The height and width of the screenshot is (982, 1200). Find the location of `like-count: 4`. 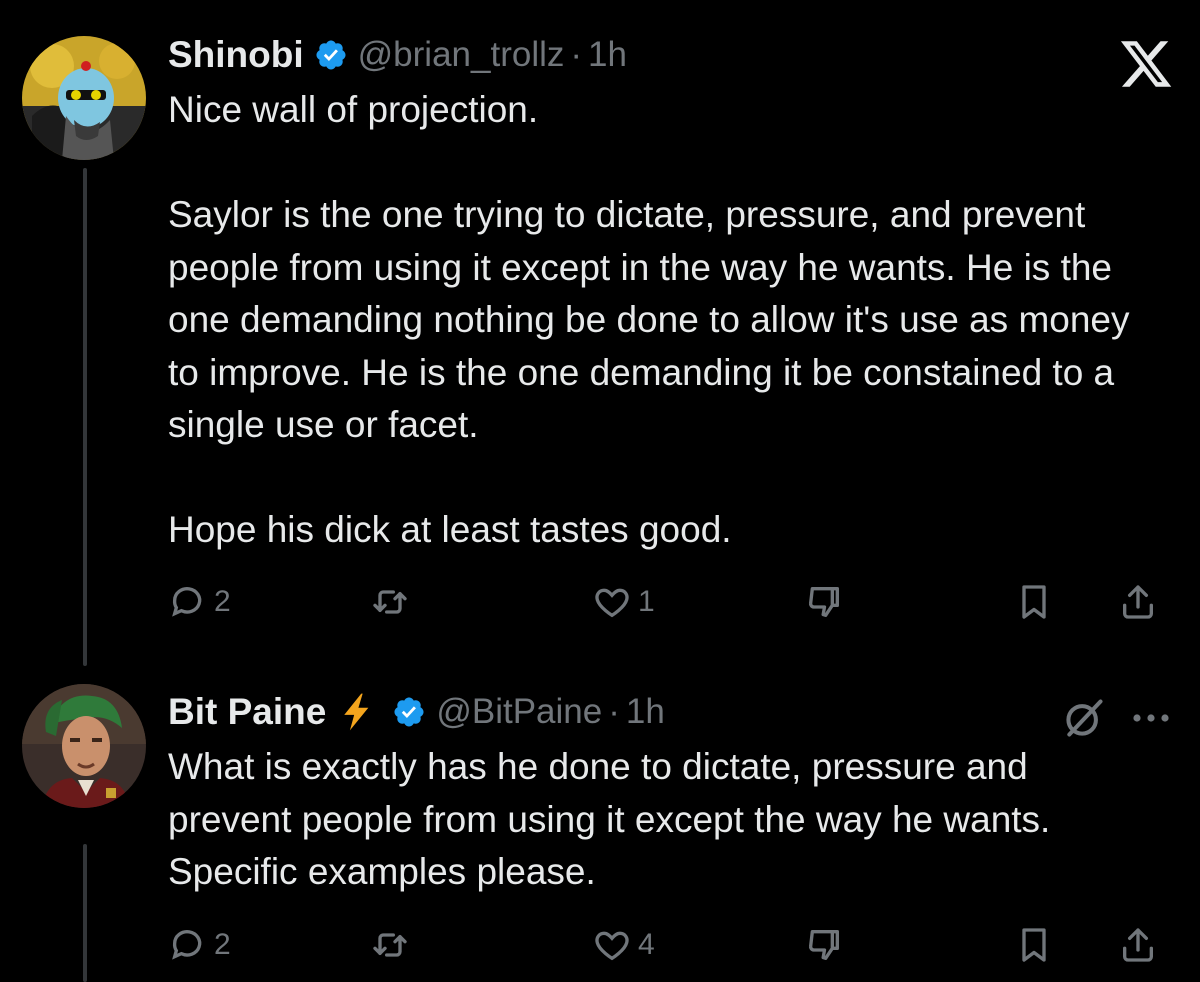

like-count: 4 is located at coordinates (646, 944).